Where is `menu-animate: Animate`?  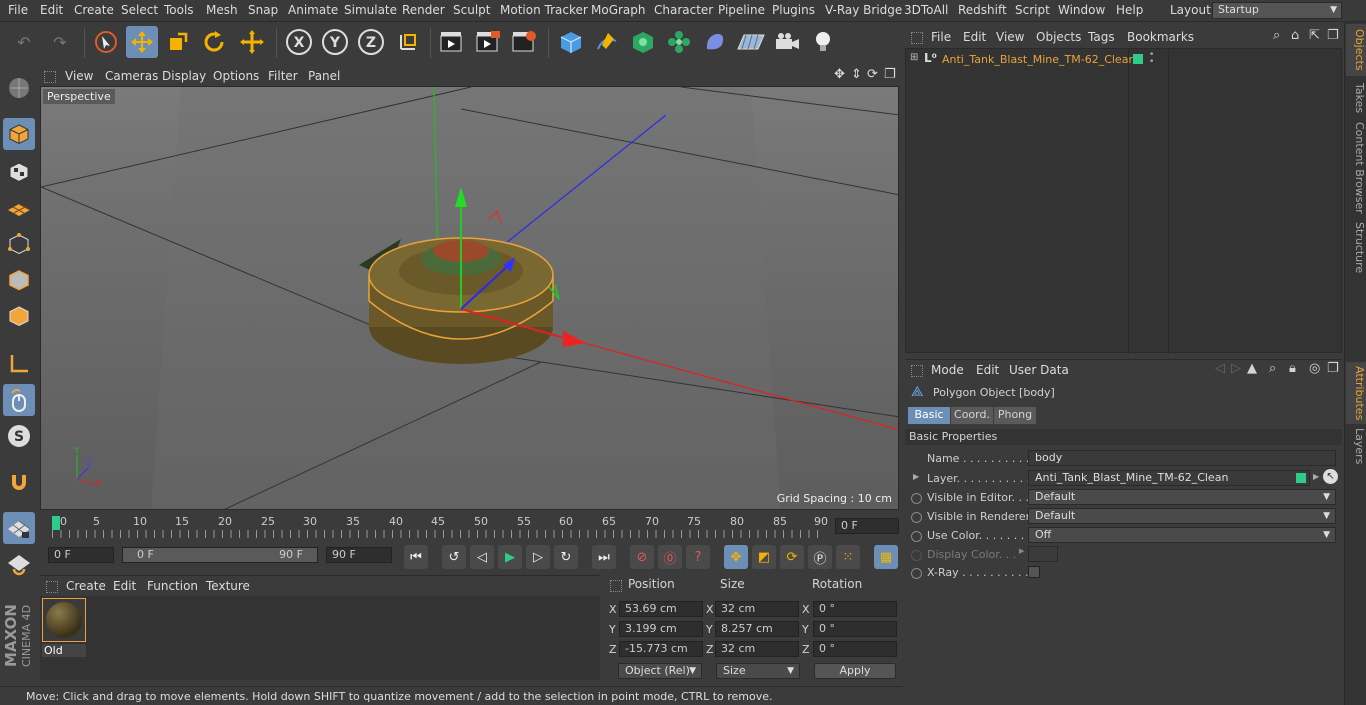 menu-animate: Animate is located at coordinates (313, 10).